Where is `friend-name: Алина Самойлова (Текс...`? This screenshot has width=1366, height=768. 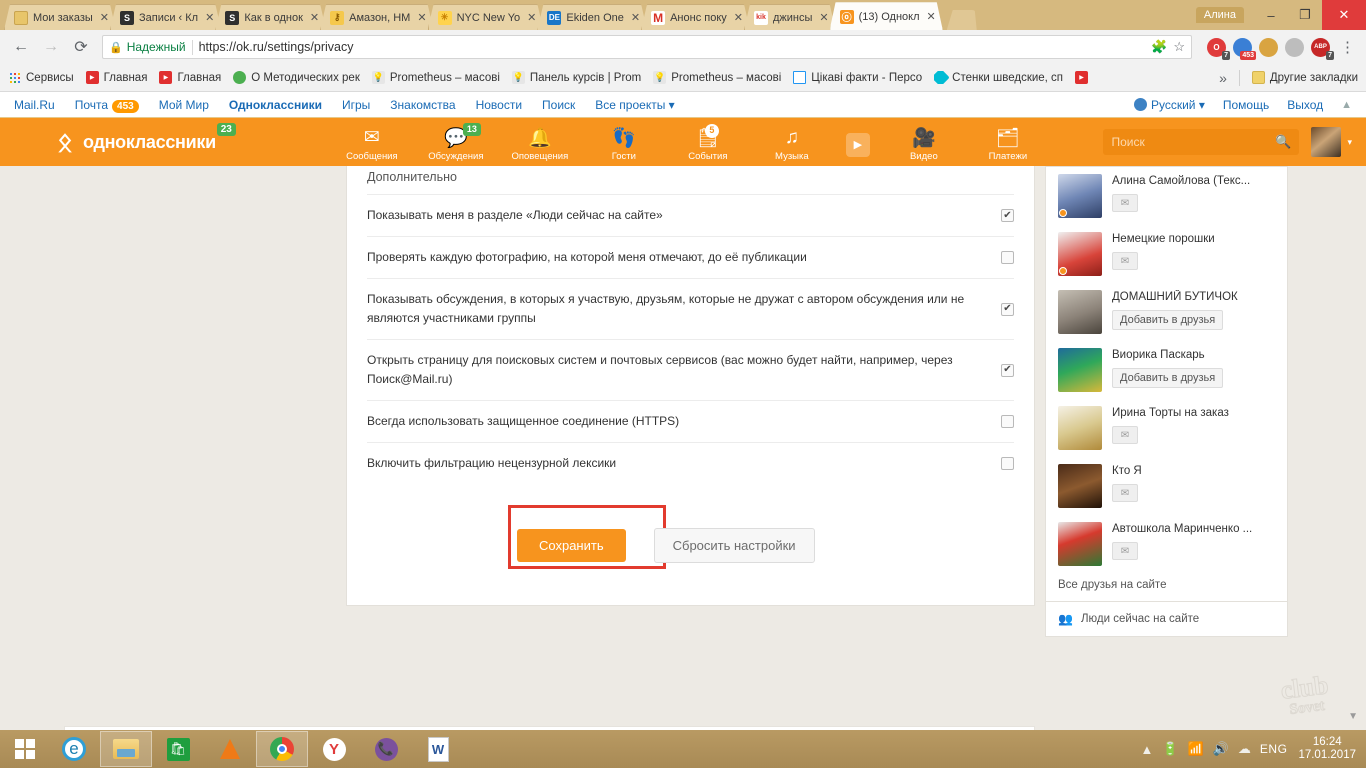
friend-name: Алина Самойлова (Текс... is located at coordinates (1194, 181).